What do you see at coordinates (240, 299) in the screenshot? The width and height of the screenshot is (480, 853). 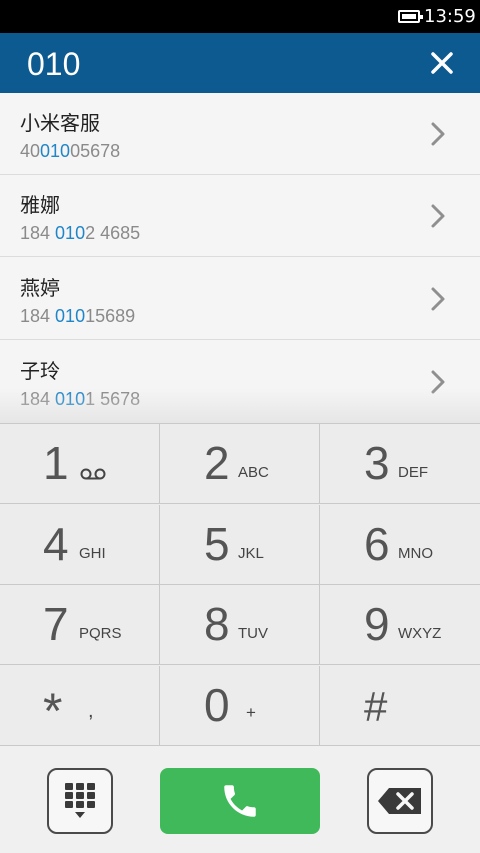 I see `contact-row: 燕婷 184 01015689` at bounding box center [240, 299].